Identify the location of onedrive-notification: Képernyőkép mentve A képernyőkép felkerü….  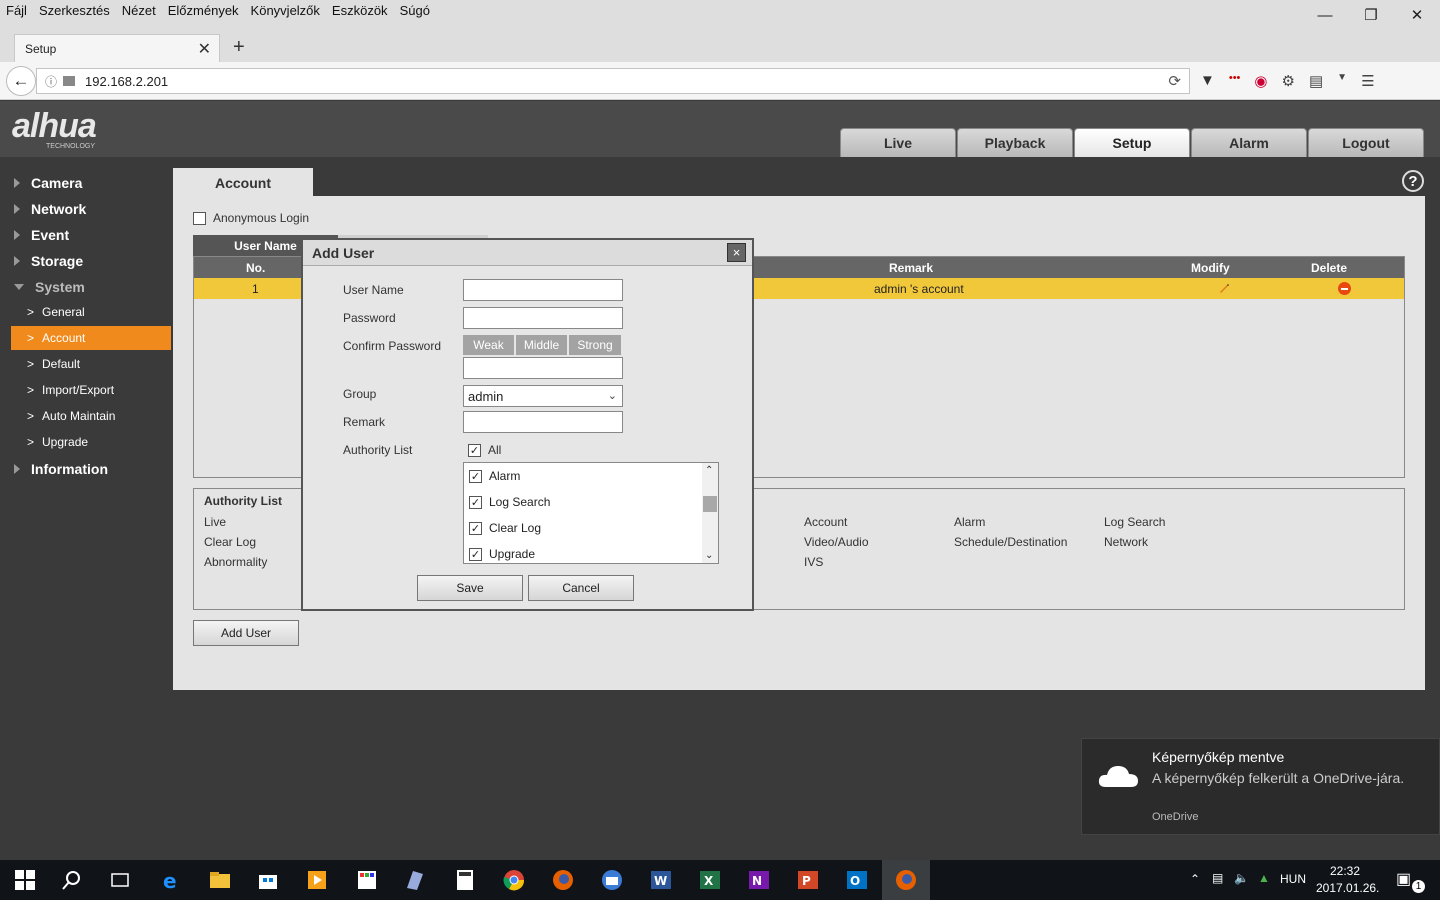
(1260, 786).